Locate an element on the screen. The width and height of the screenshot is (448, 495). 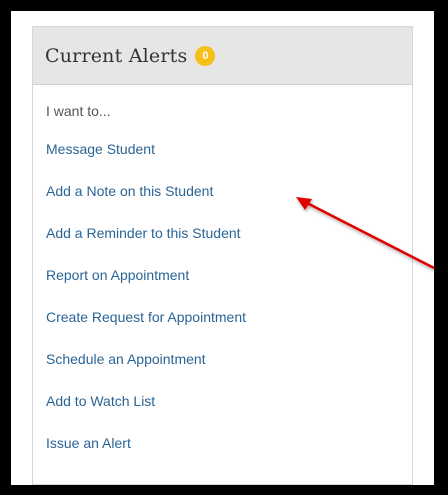
schedule-appointment-link: Schedule an Appointment is located at coordinates (126, 359).